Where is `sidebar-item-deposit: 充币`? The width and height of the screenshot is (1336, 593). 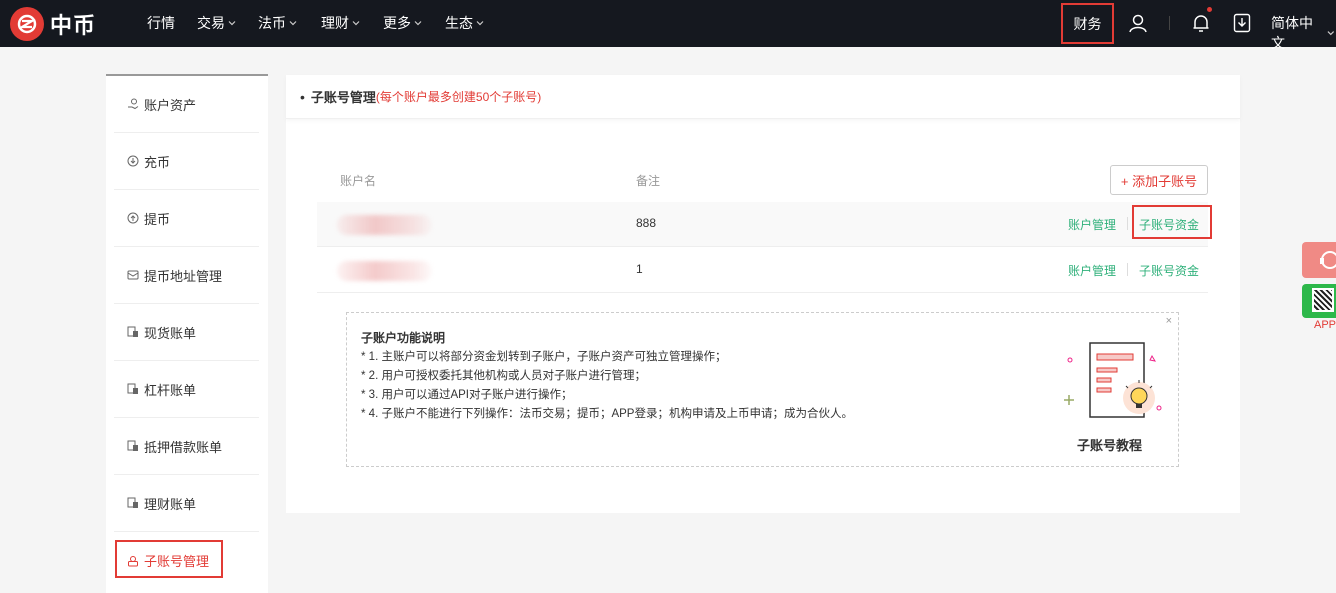
sidebar-item-deposit: 充币 is located at coordinates (186, 161).